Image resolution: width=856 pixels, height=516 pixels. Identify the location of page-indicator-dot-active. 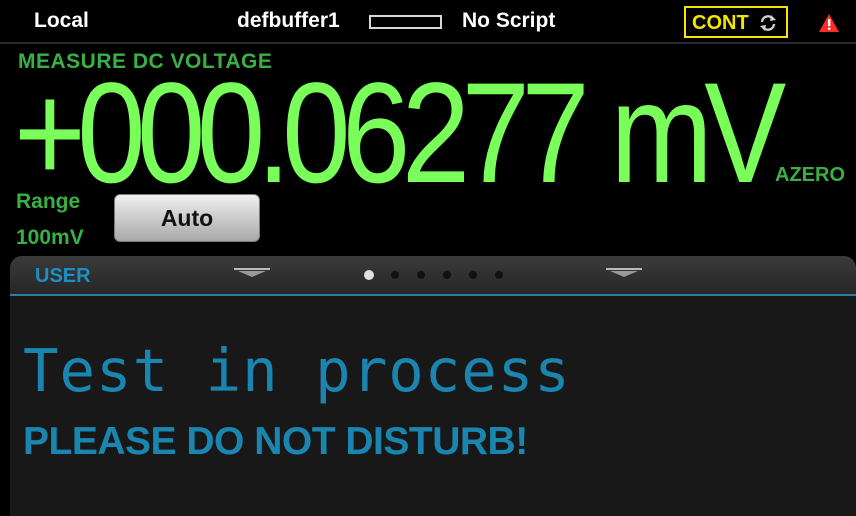
(369, 275).